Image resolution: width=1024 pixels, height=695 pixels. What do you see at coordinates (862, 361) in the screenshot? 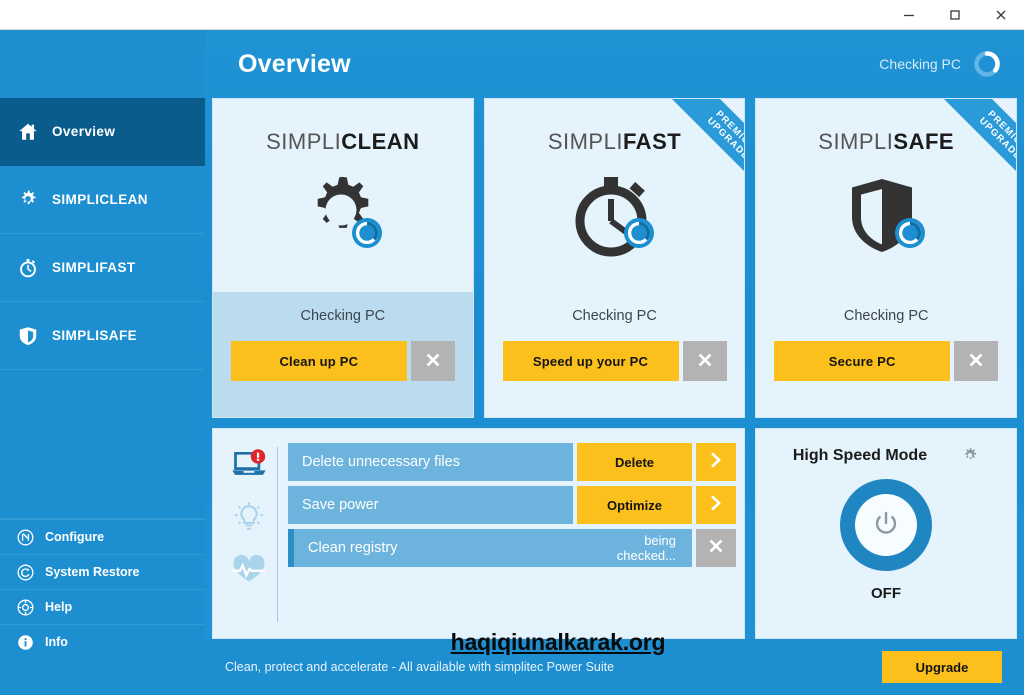
I see `secure-pc-button: Secure PC` at bounding box center [862, 361].